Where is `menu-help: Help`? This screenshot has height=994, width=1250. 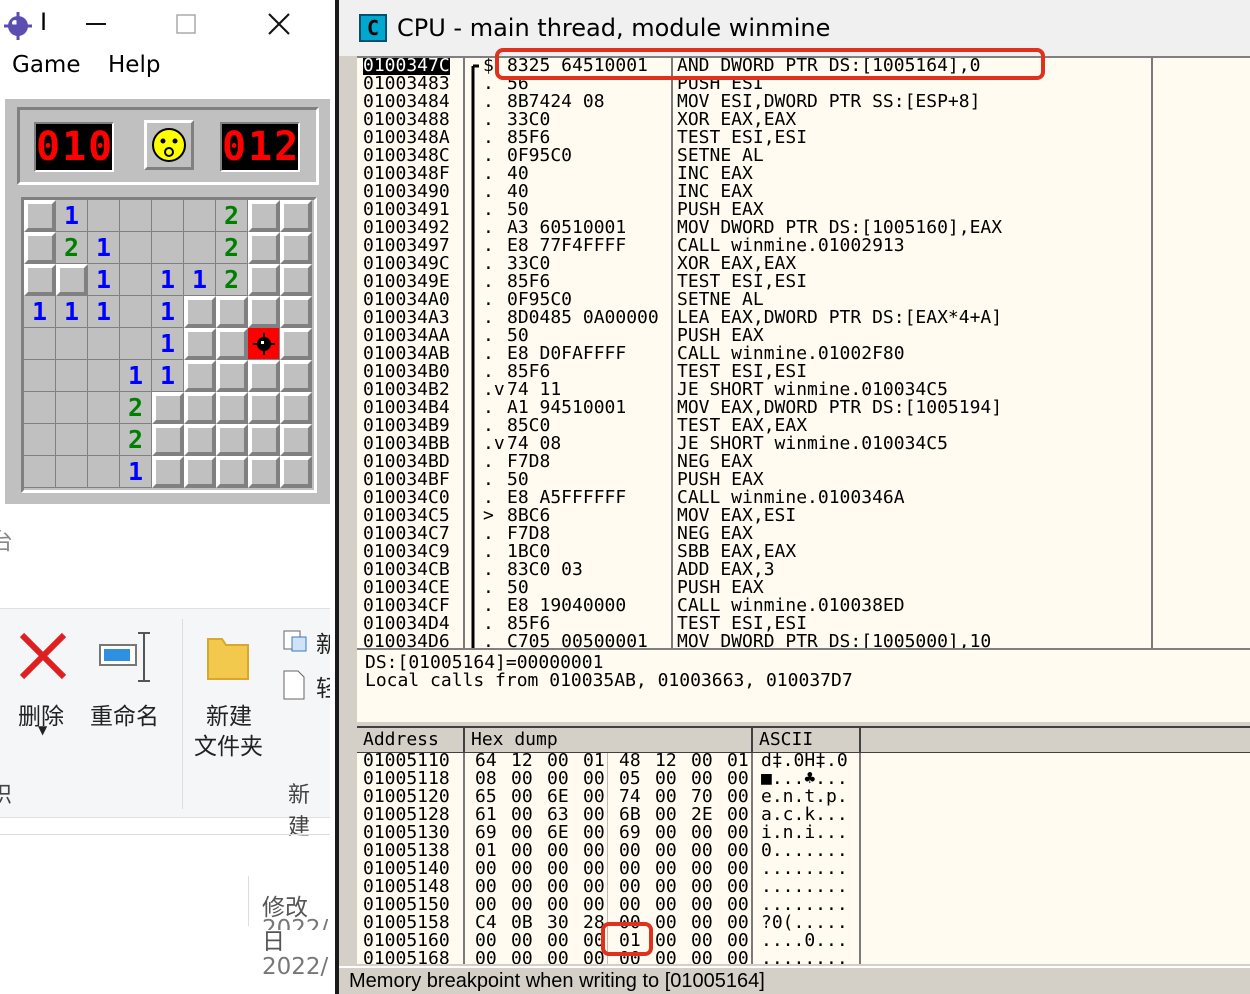
menu-help: Help is located at coordinates (134, 65).